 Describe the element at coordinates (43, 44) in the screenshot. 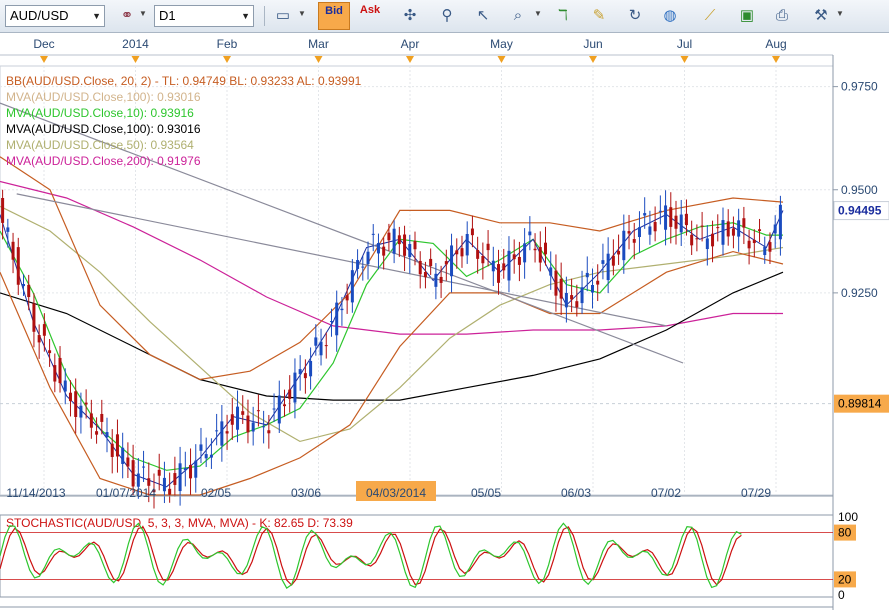

I see `top-axis-label: Dec` at that location.